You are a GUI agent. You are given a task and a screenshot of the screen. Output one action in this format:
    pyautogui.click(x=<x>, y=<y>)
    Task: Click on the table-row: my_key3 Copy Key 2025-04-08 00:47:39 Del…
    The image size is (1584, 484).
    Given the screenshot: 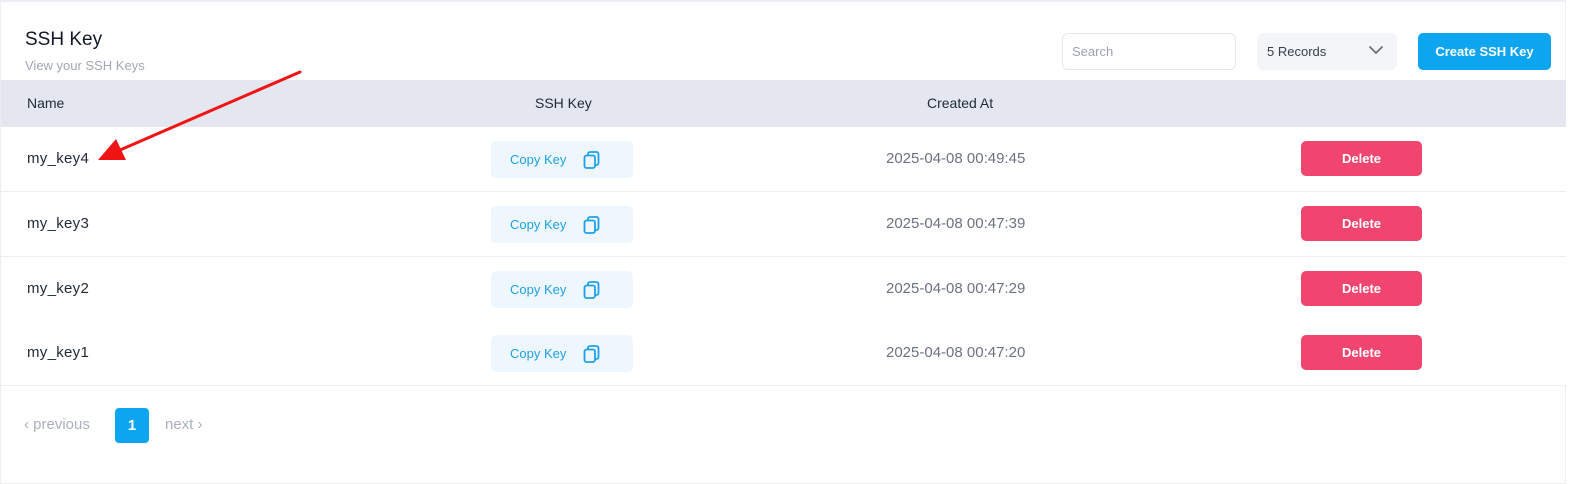 What is the action you would take?
    pyautogui.click(x=783, y=224)
    